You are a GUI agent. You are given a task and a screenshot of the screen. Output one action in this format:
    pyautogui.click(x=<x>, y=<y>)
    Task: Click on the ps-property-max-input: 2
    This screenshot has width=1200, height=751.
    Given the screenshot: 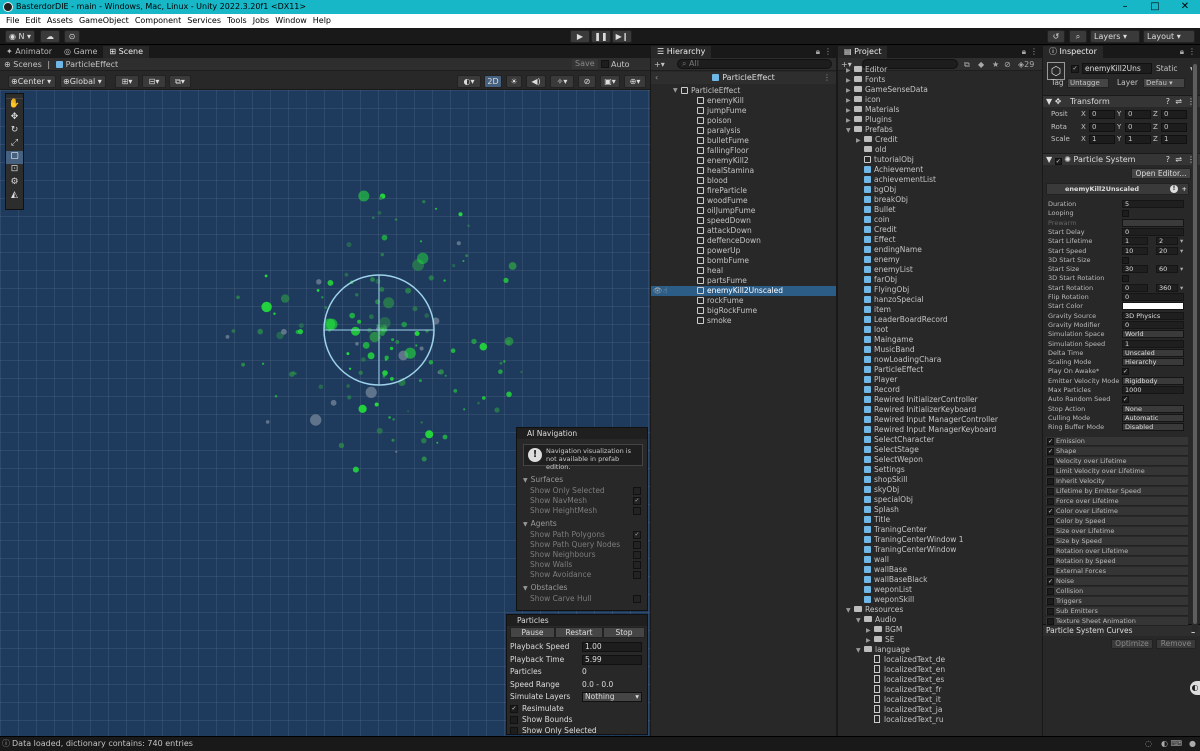 What is the action you would take?
    pyautogui.click(x=1167, y=241)
    